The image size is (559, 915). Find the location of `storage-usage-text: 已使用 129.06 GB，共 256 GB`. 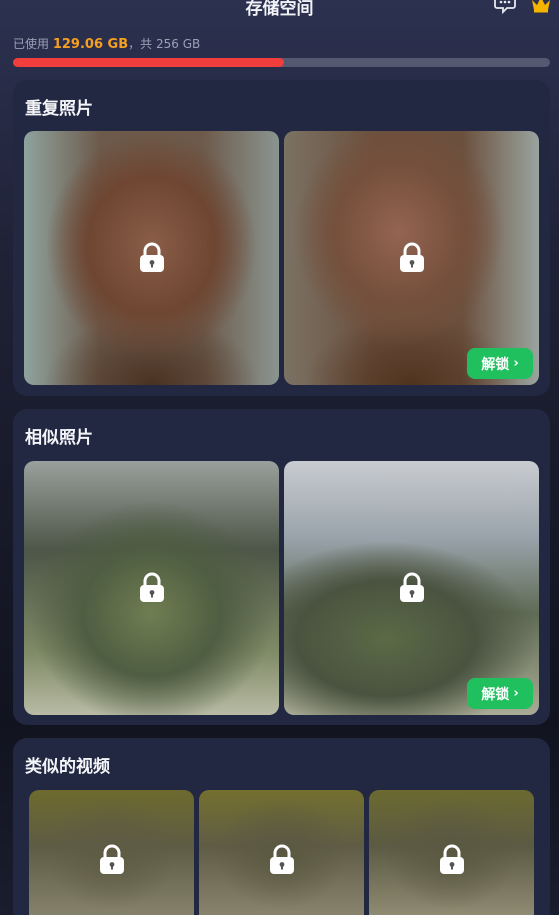

storage-usage-text: 已使用 129.06 GB，共 256 GB is located at coordinates (106, 43).